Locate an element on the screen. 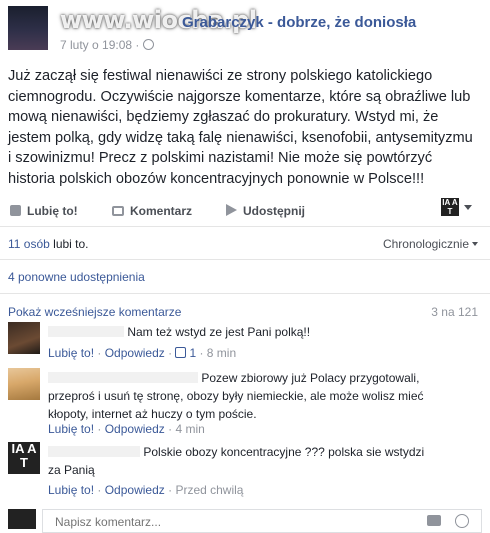 The image size is (490, 533). current-user-avatar is located at coordinates (22, 519).